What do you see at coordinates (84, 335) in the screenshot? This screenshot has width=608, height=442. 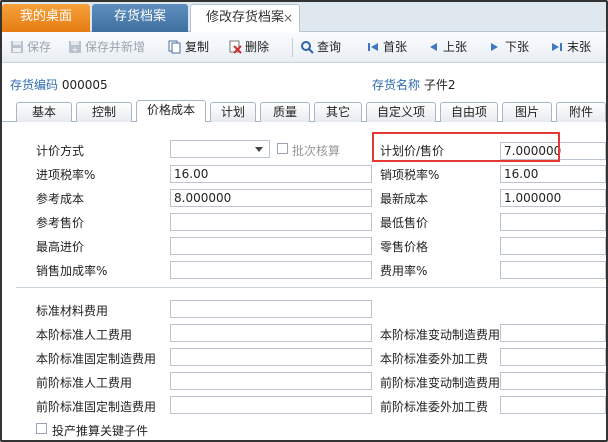 I see `this-labor-label: 本阶标准人工费用` at bounding box center [84, 335].